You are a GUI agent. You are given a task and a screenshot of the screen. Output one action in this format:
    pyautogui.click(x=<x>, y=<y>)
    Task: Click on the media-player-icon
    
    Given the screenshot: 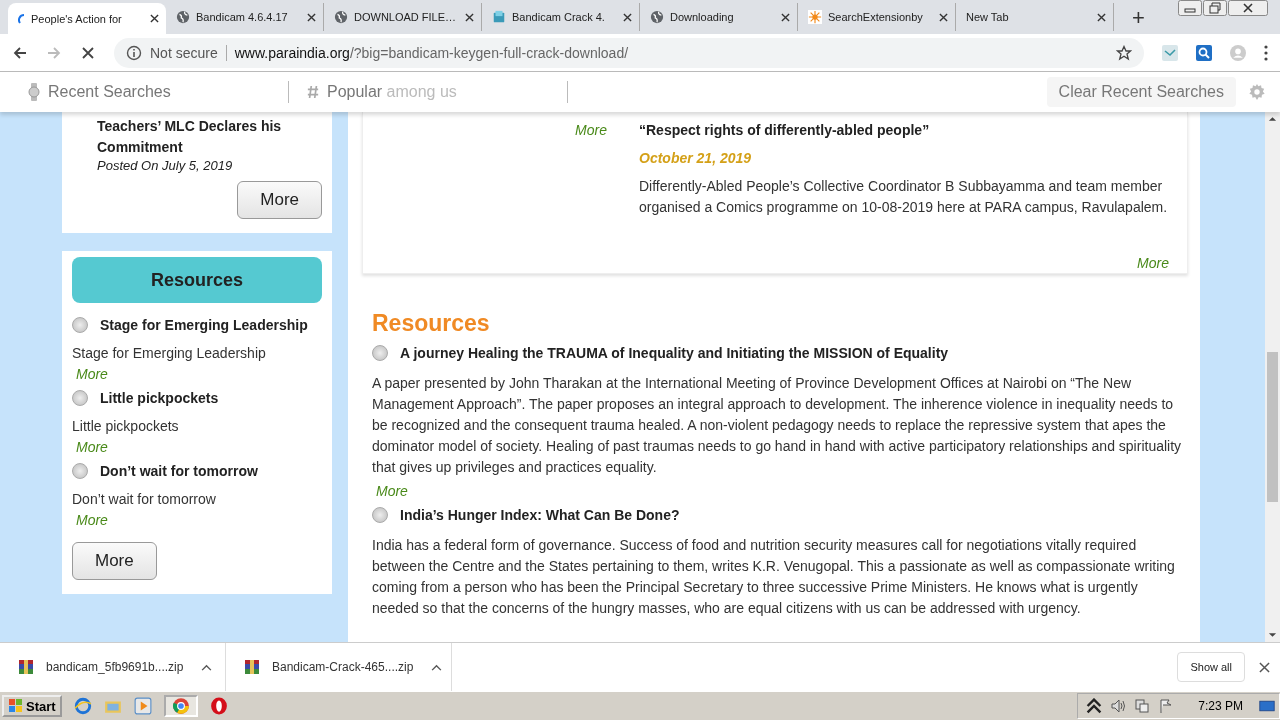 What is the action you would take?
    pyautogui.click(x=142, y=706)
    